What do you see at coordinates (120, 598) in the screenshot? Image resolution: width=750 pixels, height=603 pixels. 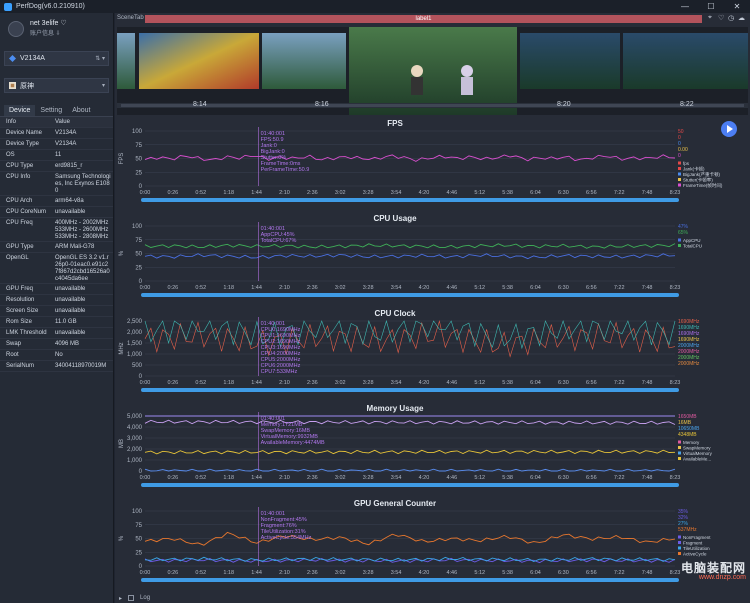 I see `collapse-icon: ▸` at bounding box center [120, 598].